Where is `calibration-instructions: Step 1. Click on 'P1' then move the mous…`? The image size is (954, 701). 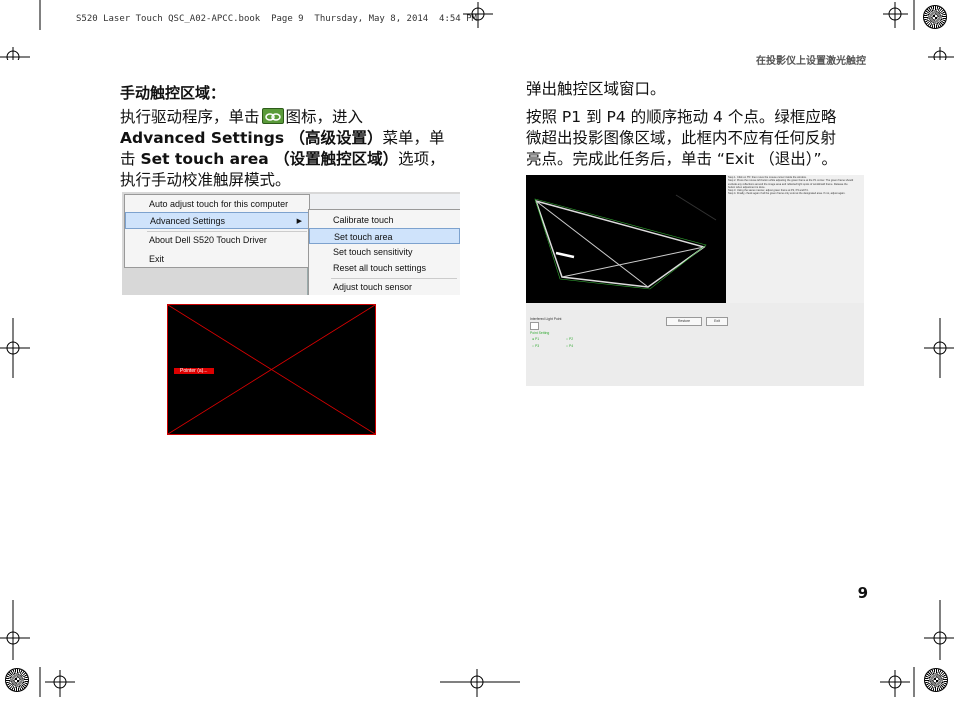
calibration-instructions: Step 1. Click on 'P1' then move the mous… is located at coordinates (791, 186).